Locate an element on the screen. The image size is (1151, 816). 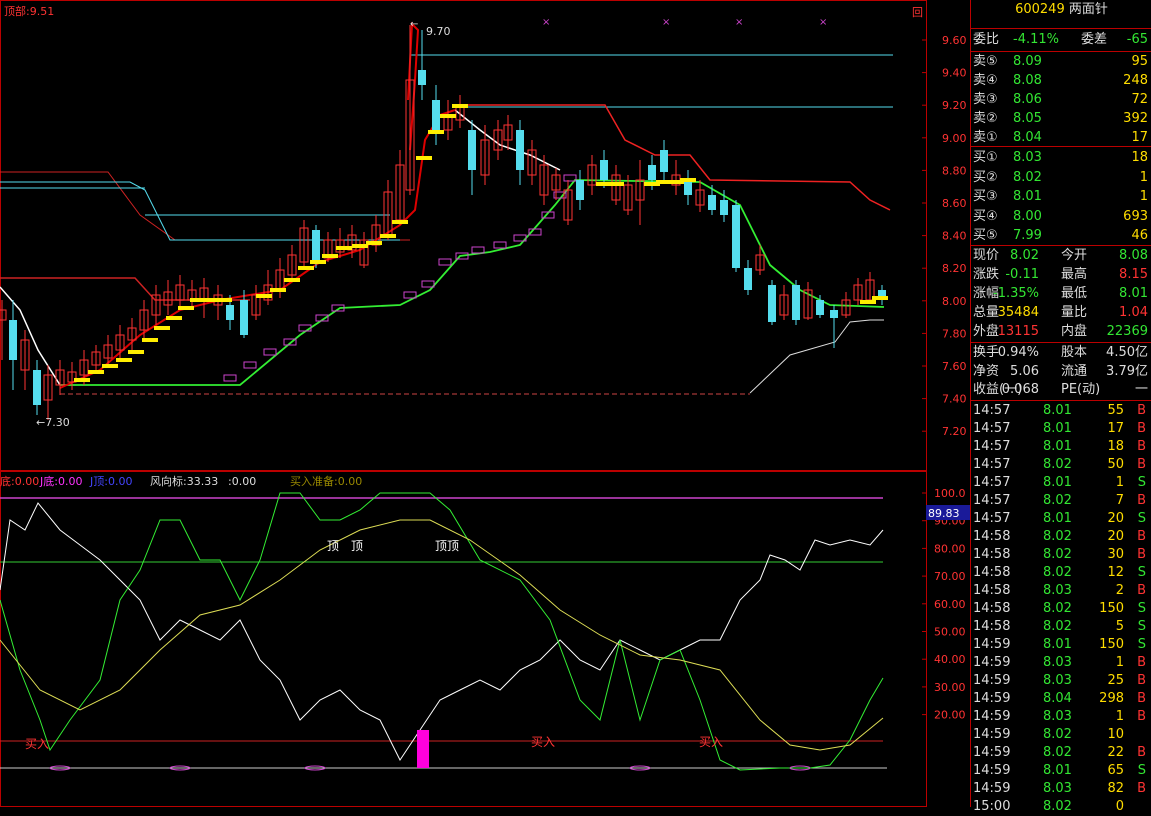
tick-row: 14:59 8.01 65 S is located at coordinates (1061, 771).